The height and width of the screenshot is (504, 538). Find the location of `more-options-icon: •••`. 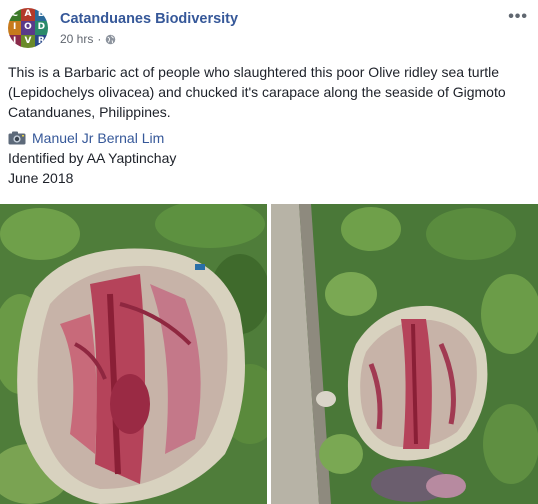

more-options-icon: ••• is located at coordinates (518, 17).